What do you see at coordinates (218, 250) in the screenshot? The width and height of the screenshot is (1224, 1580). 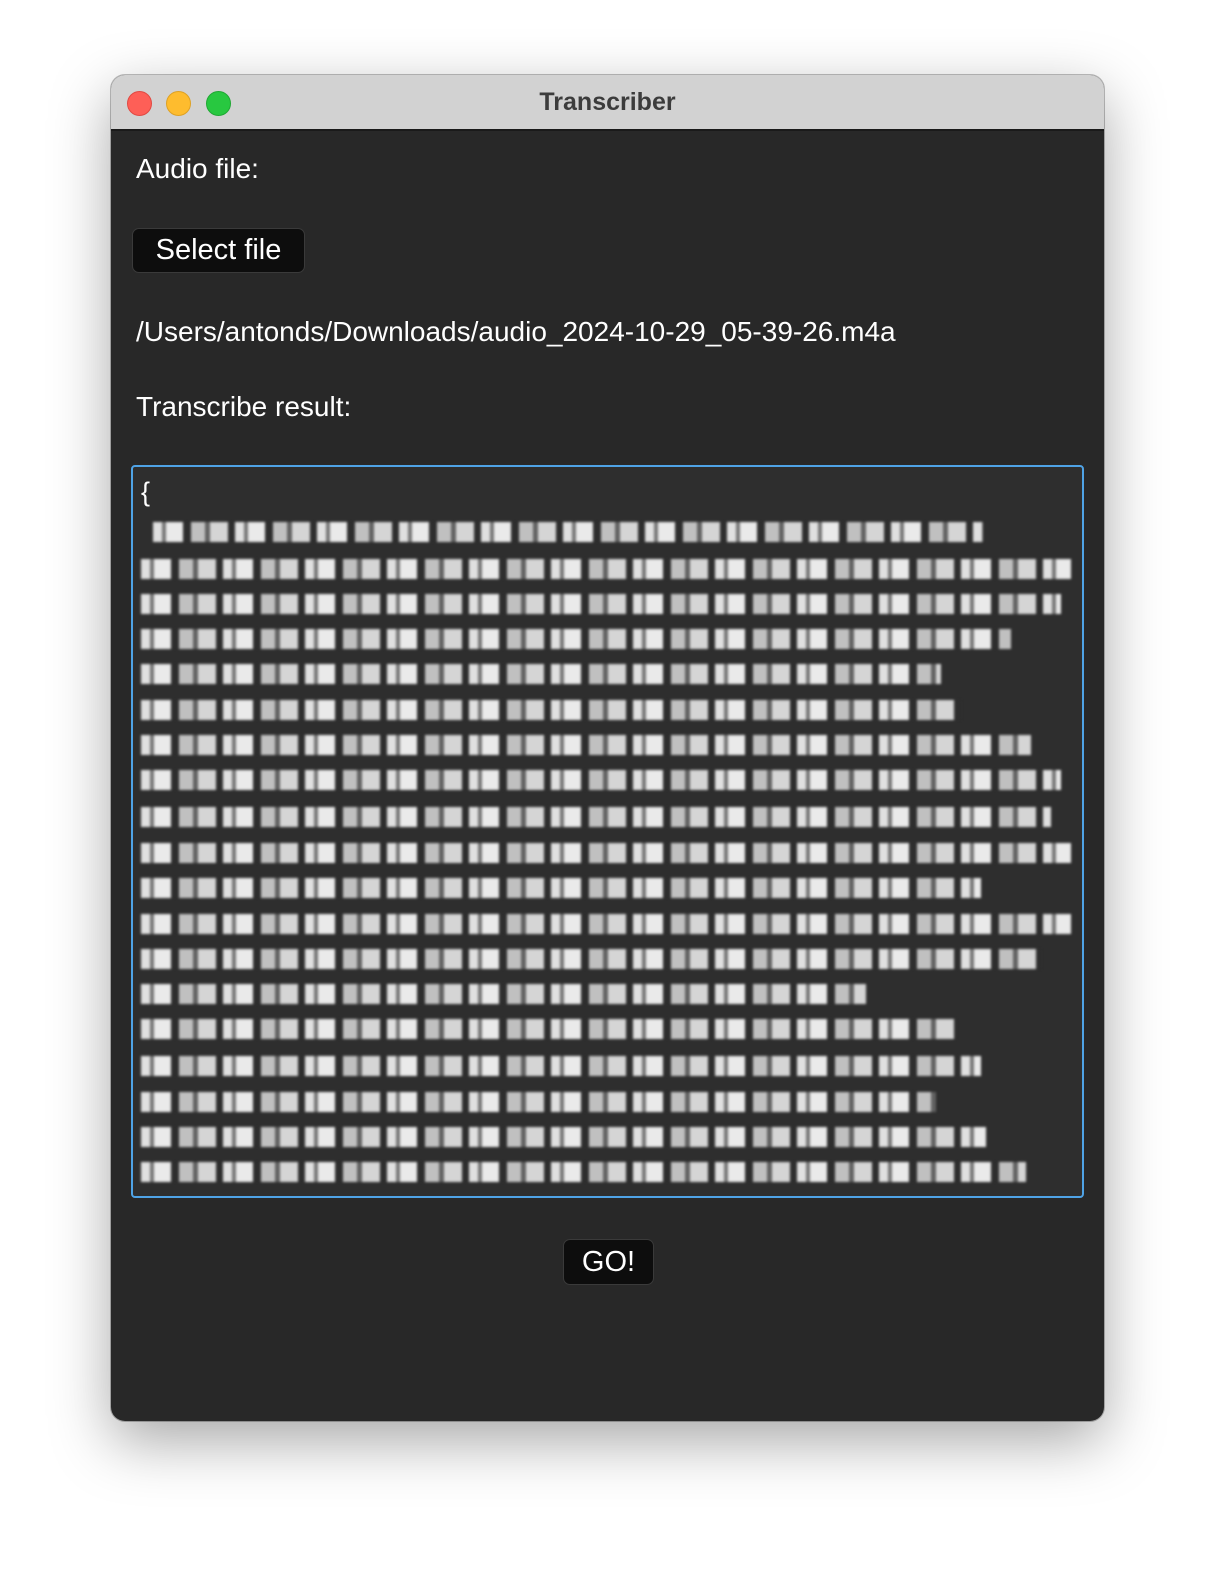 I see `select-file-button: Select file` at bounding box center [218, 250].